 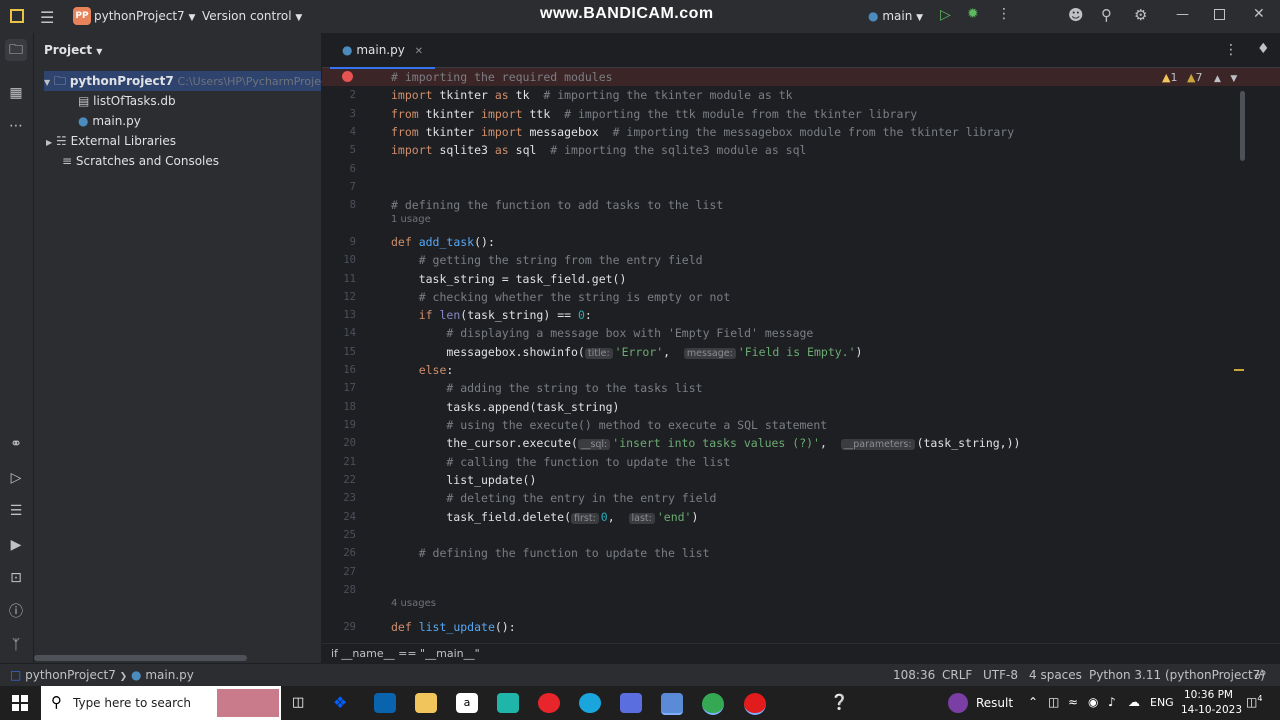 What do you see at coordinates (1000, 675) in the screenshot?
I see `file-encoding: UTF-8` at bounding box center [1000, 675].